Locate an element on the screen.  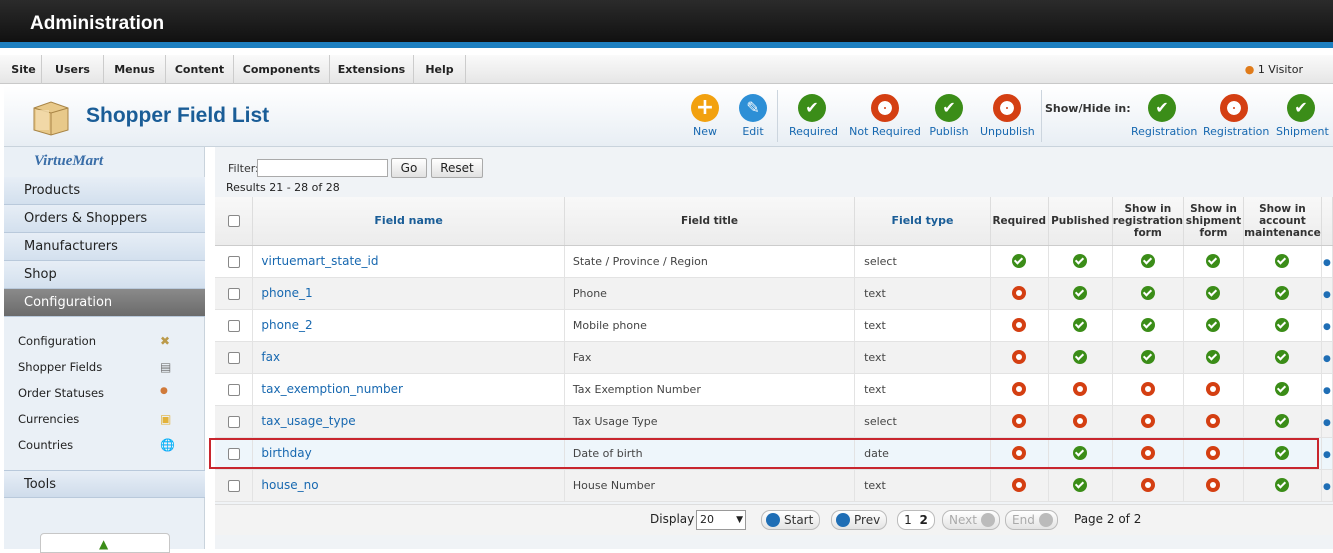
go-button: Go is located at coordinates (409, 168).